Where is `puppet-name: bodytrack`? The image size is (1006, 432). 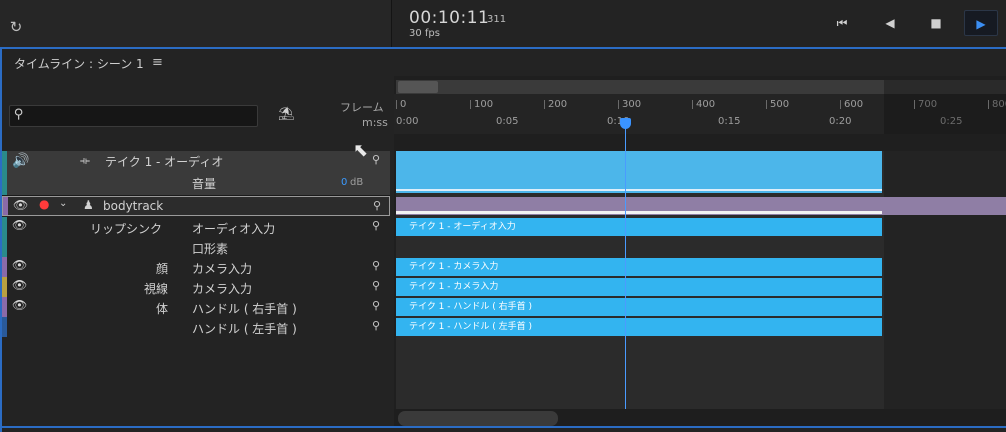 puppet-name: bodytrack is located at coordinates (133, 206).